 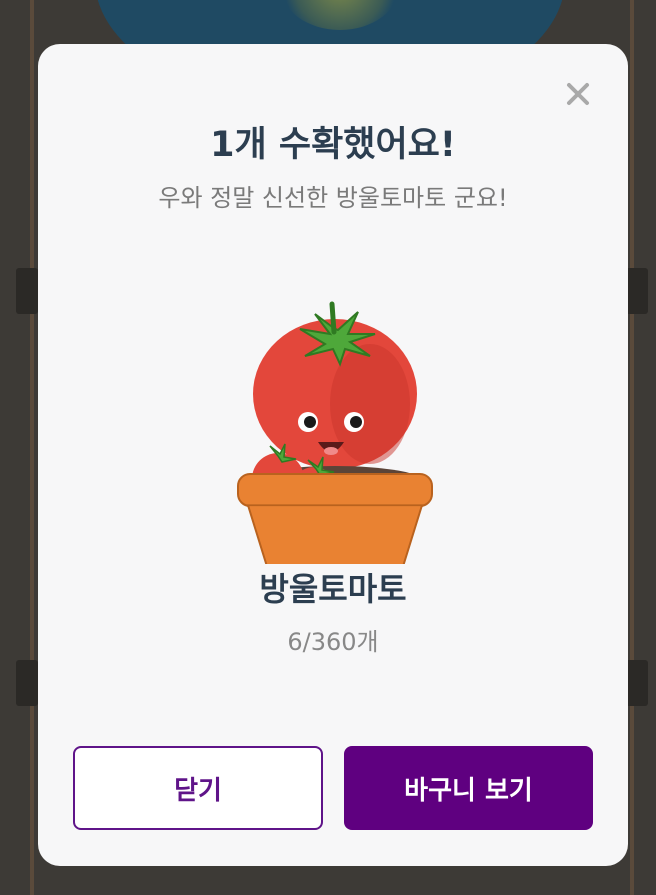 What do you see at coordinates (333, 642) in the screenshot?
I see `item-count: 6/360개` at bounding box center [333, 642].